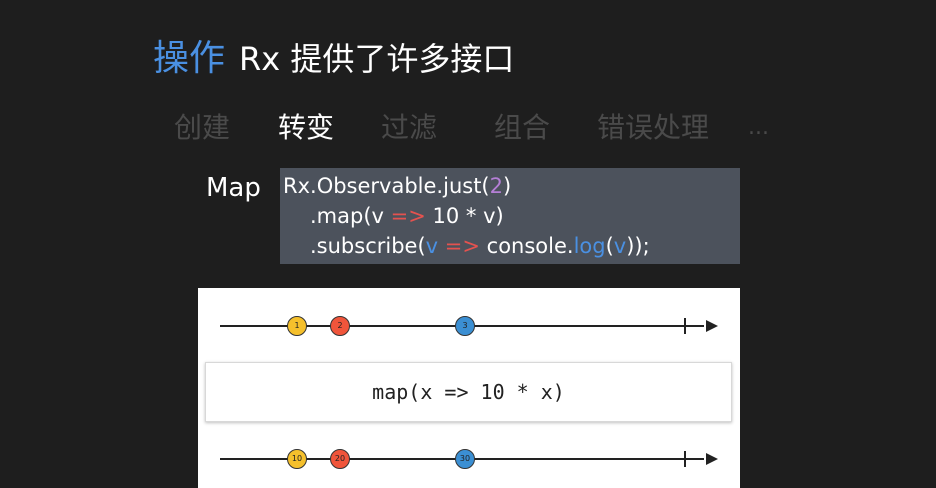  Describe the element at coordinates (464, 216) in the screenshot. I see `code-token: 10 * v)` at that location.